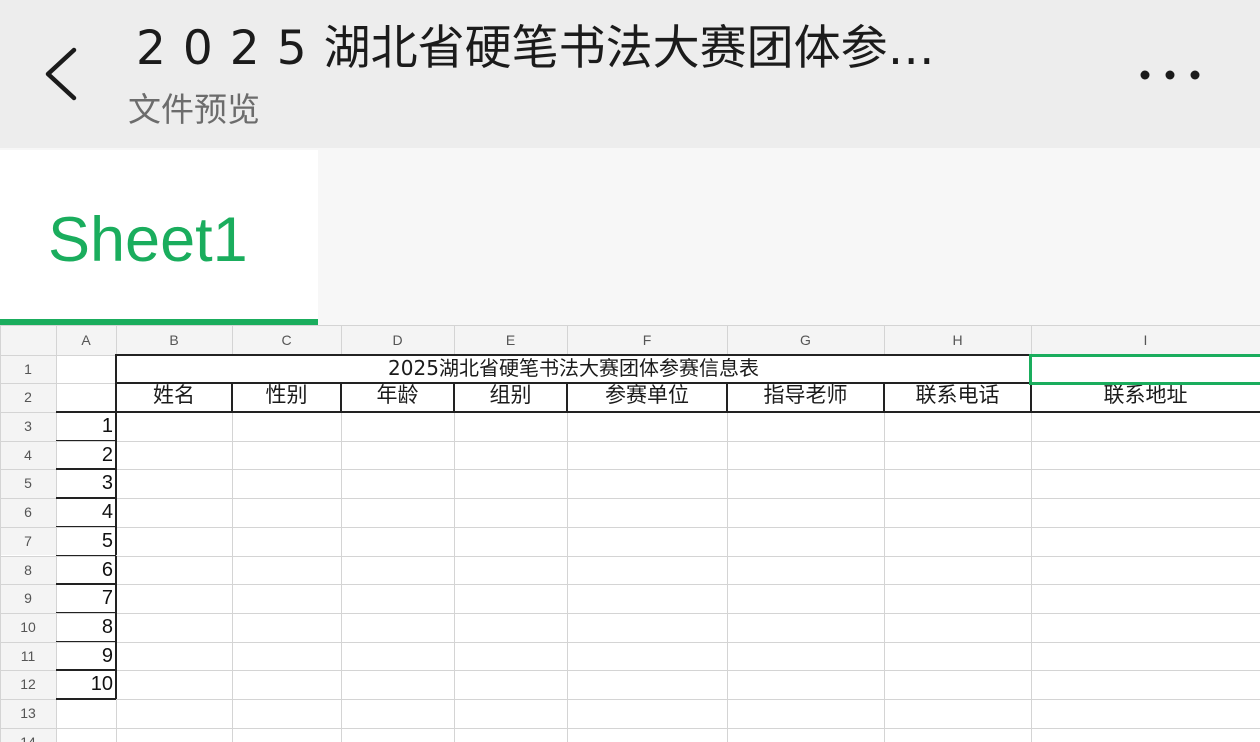 The width and height of the screenshot is (1260, 742). What do you see at coordinates (194, 109) in the screenshot?
I see `page-subtitle: 文件预览` at bounding box center [194, 109].